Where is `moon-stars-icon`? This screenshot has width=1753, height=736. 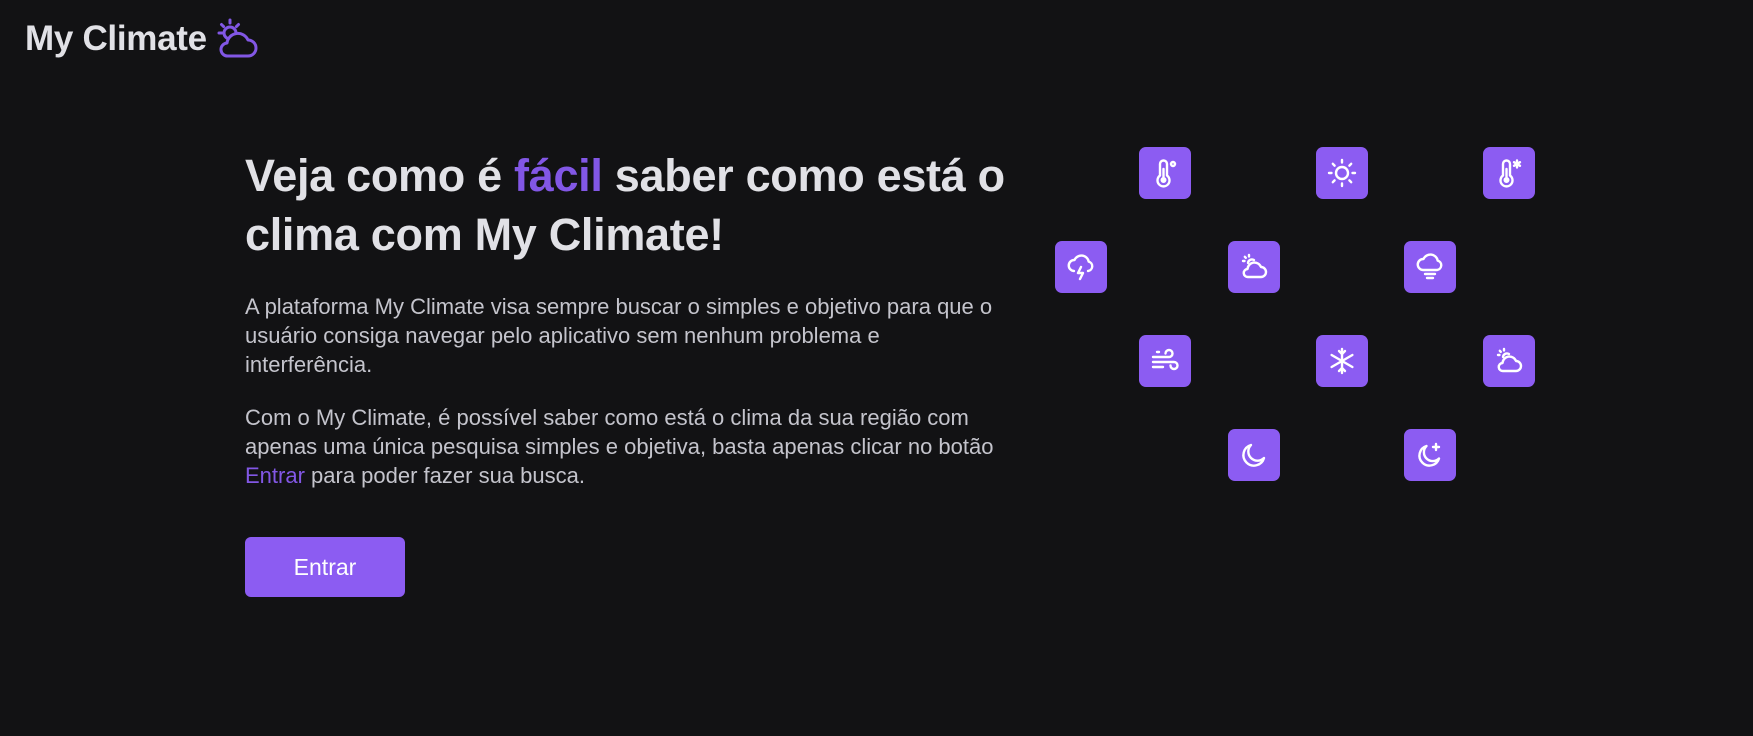
moon-stars-icon is located at coordinates (1429, 454).